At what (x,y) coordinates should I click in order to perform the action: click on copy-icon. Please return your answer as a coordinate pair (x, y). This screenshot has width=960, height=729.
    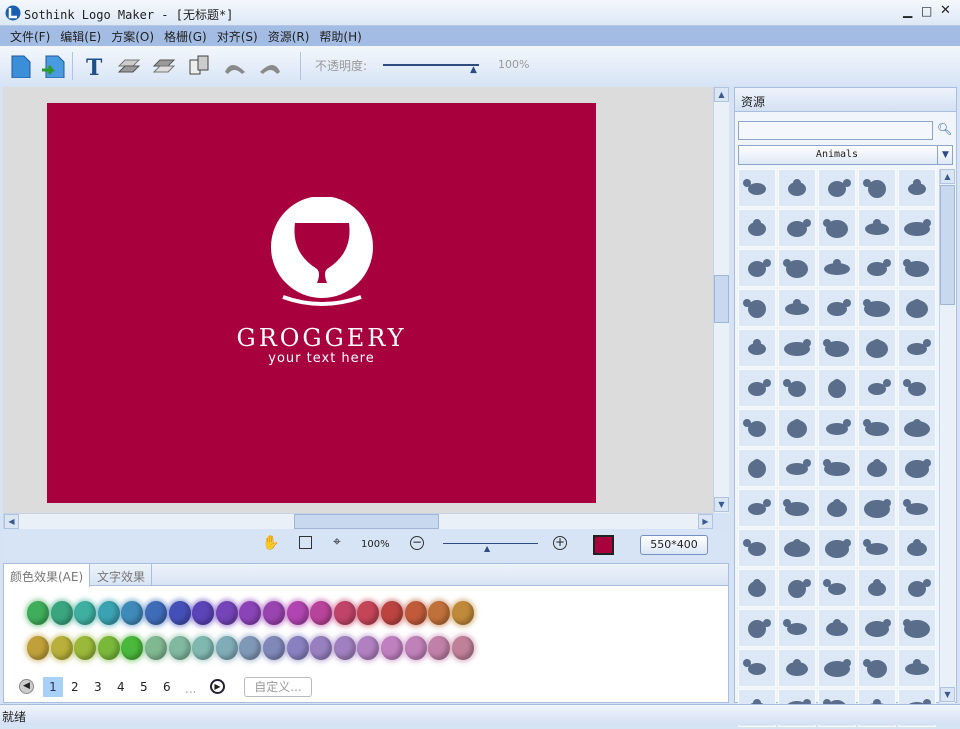
    Looking at the image, I should click on (200, 66).